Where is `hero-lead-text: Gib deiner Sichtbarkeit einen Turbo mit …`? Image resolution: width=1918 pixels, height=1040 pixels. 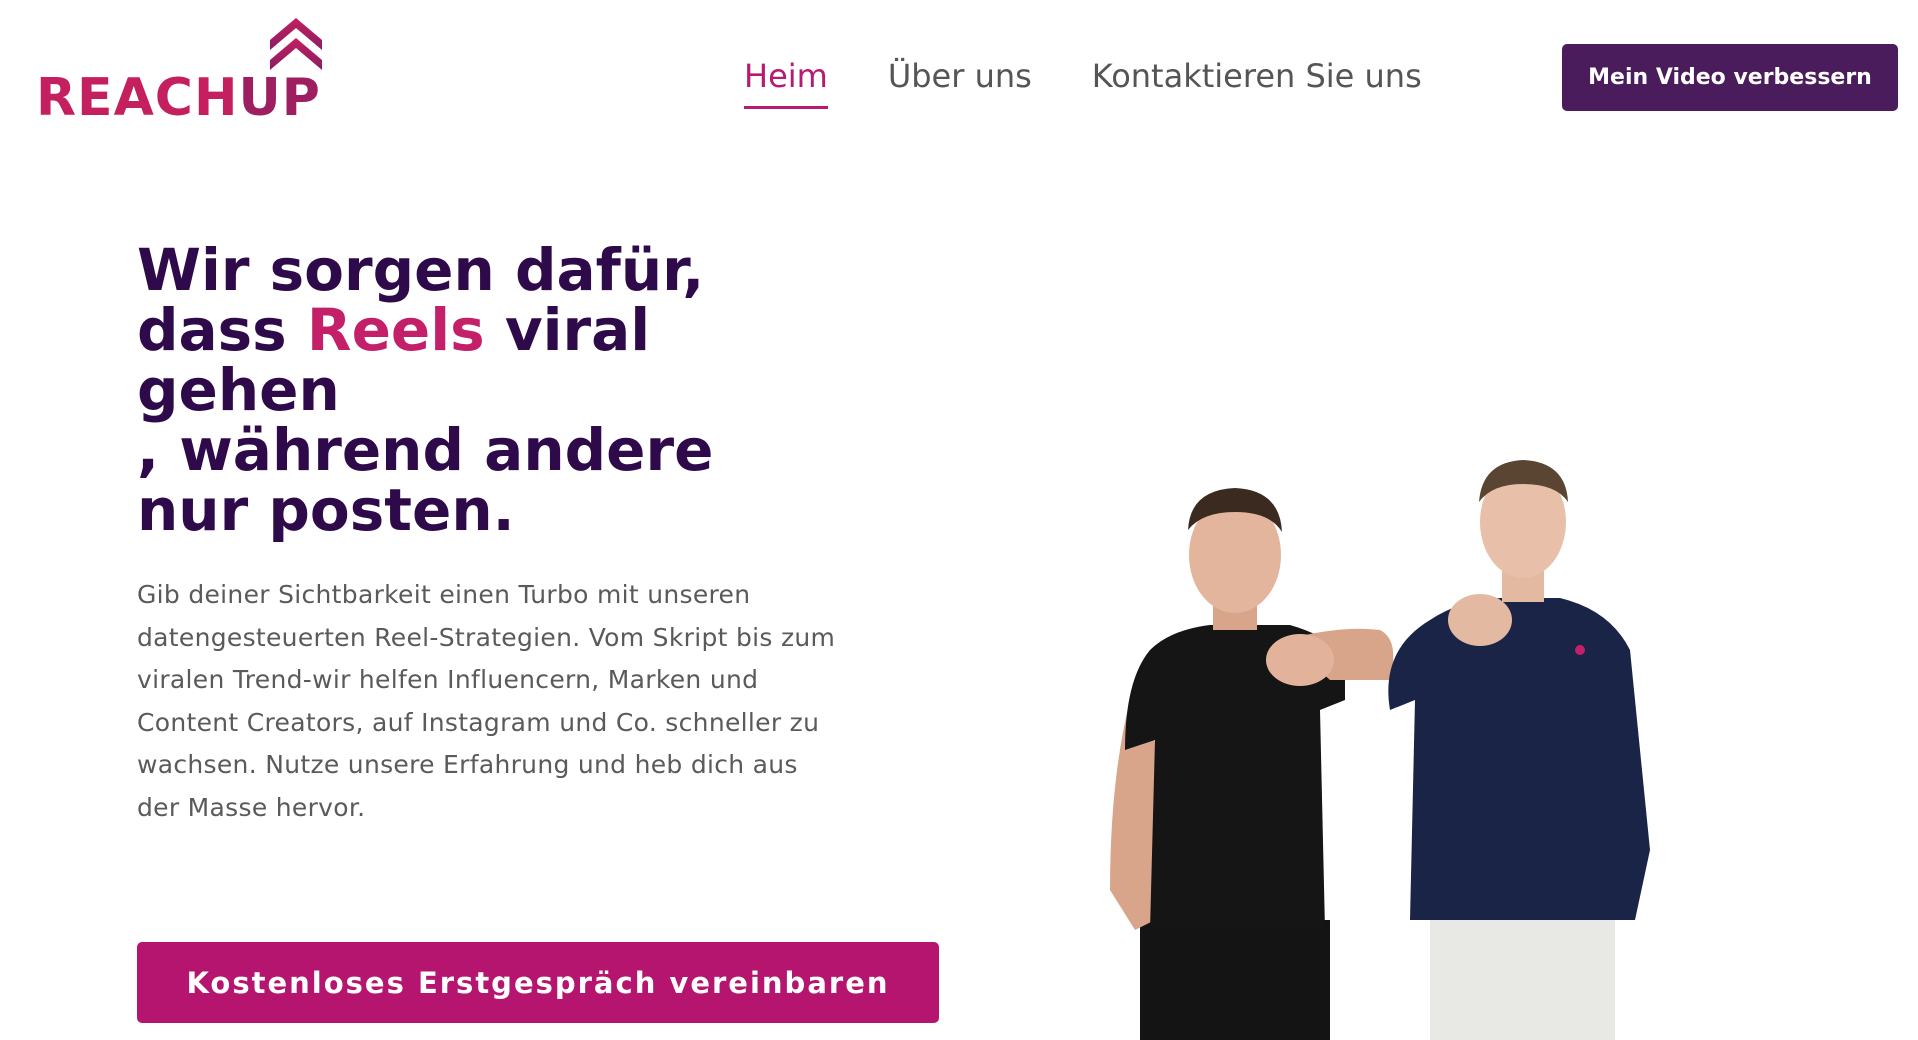
hero-lead-text: Gib deiner Sichtbarkeit einen Turbo mit … is located at coordinates (486, 701).